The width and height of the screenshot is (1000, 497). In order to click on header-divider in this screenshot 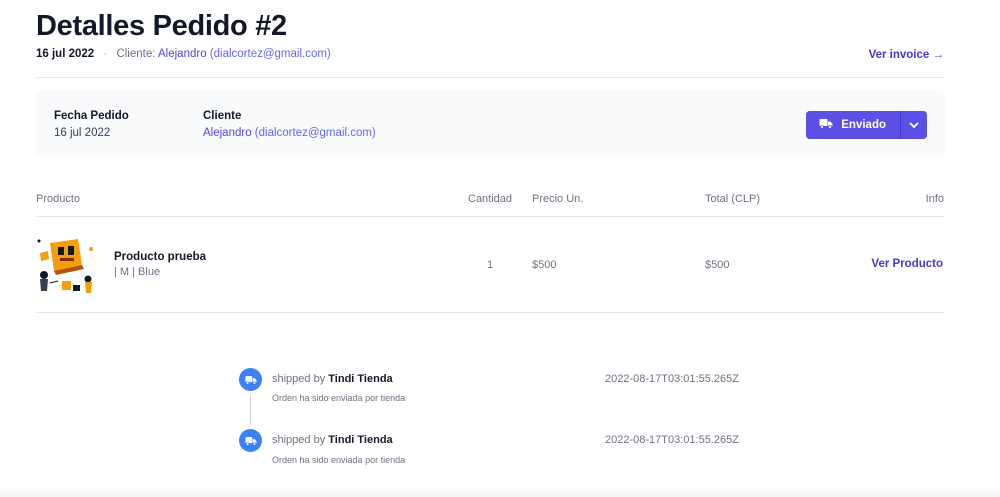, I will do `click(490, 77)`.